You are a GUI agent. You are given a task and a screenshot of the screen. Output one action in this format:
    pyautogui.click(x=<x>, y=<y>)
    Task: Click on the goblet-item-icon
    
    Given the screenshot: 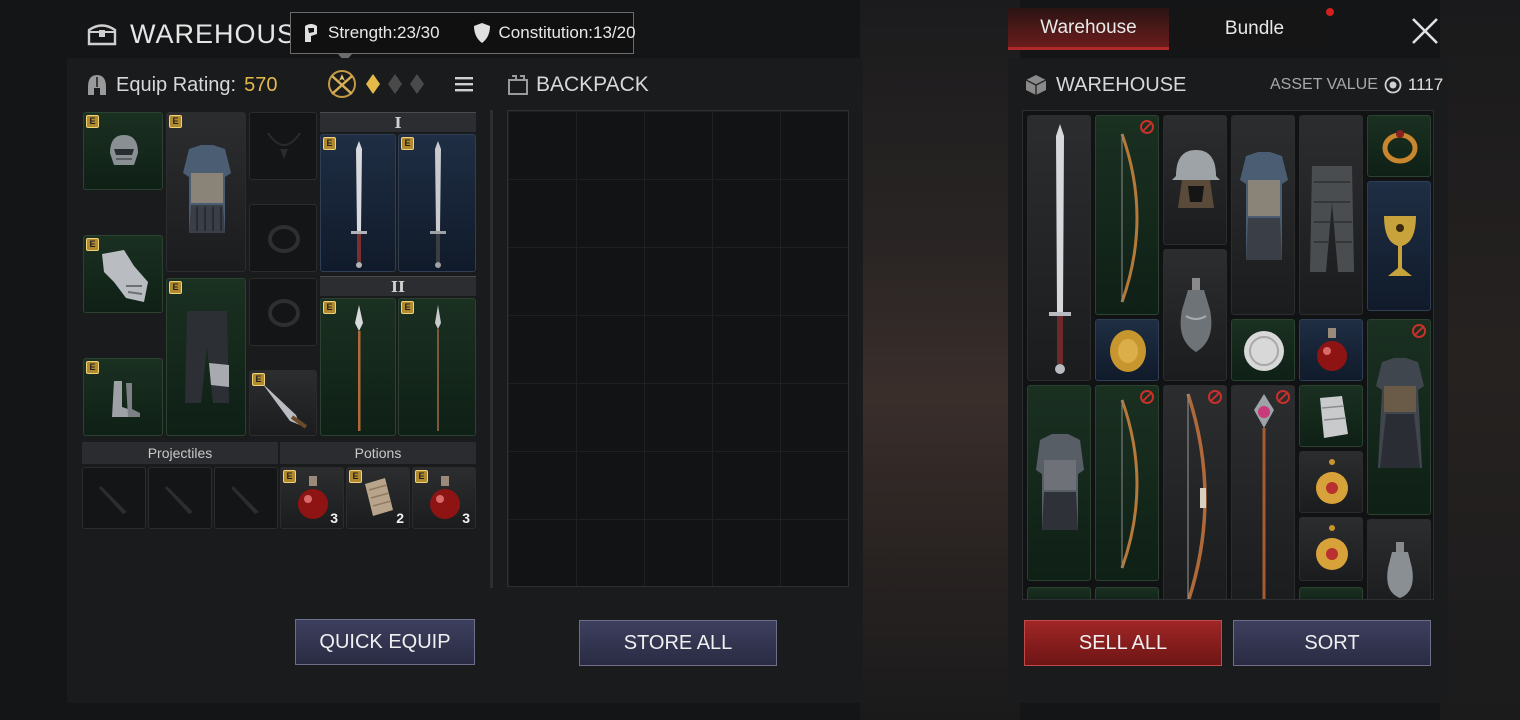 What is the action you would take?
    pyautogui.click(x=1400, y=246)
    